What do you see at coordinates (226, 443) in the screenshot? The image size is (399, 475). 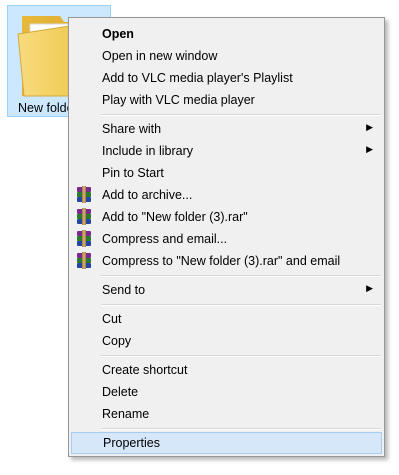 I see `menu-item-properties: Properties` at bounding box center [226, 443].